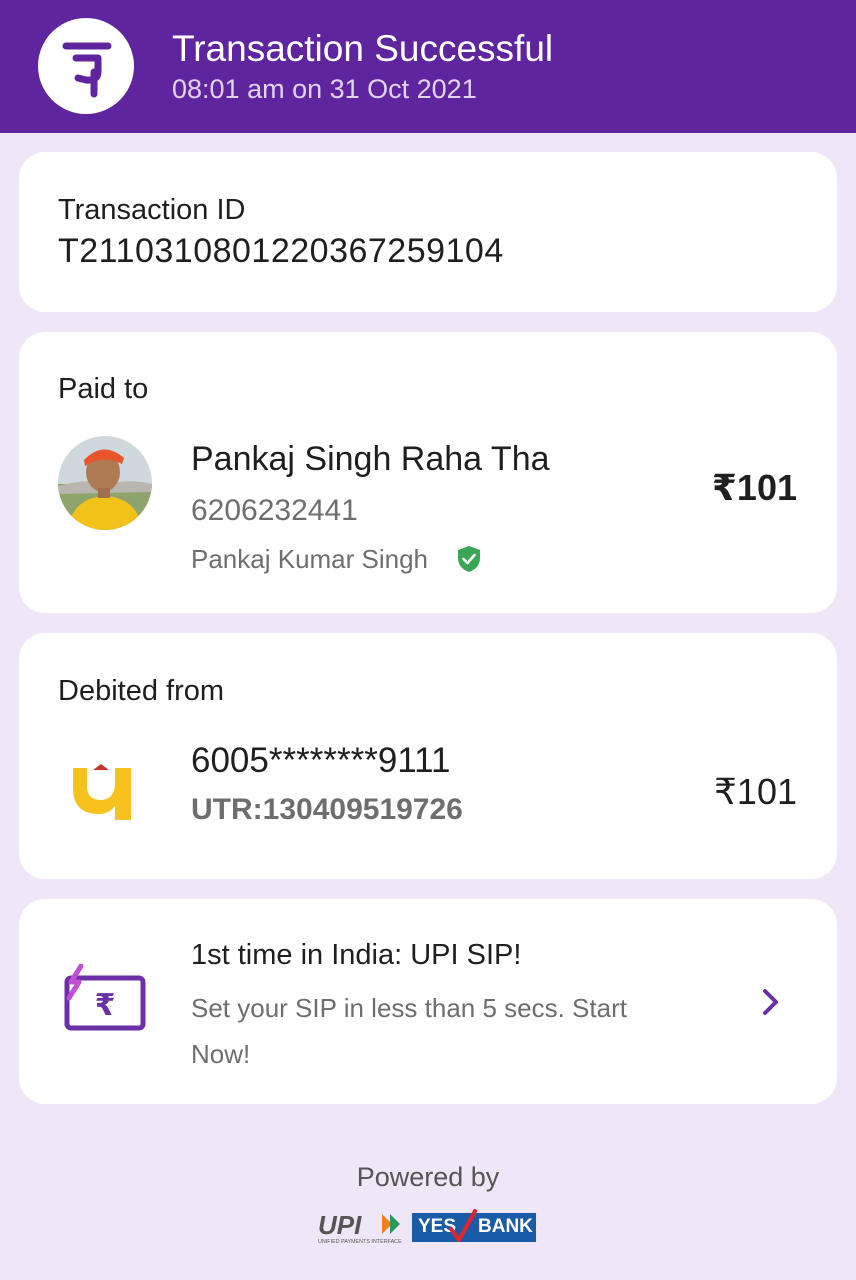  What do you see at coordinates (770, 1004) in the screenshot?
I see `chevron-right-icon` at bounding box center [770, 1004].